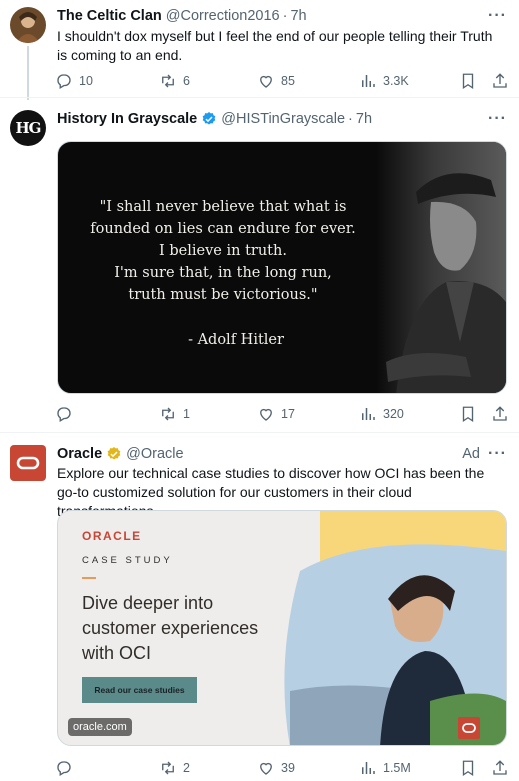  I want to click on action-bar: 10 6 85 3.3K, so click(282, 81).